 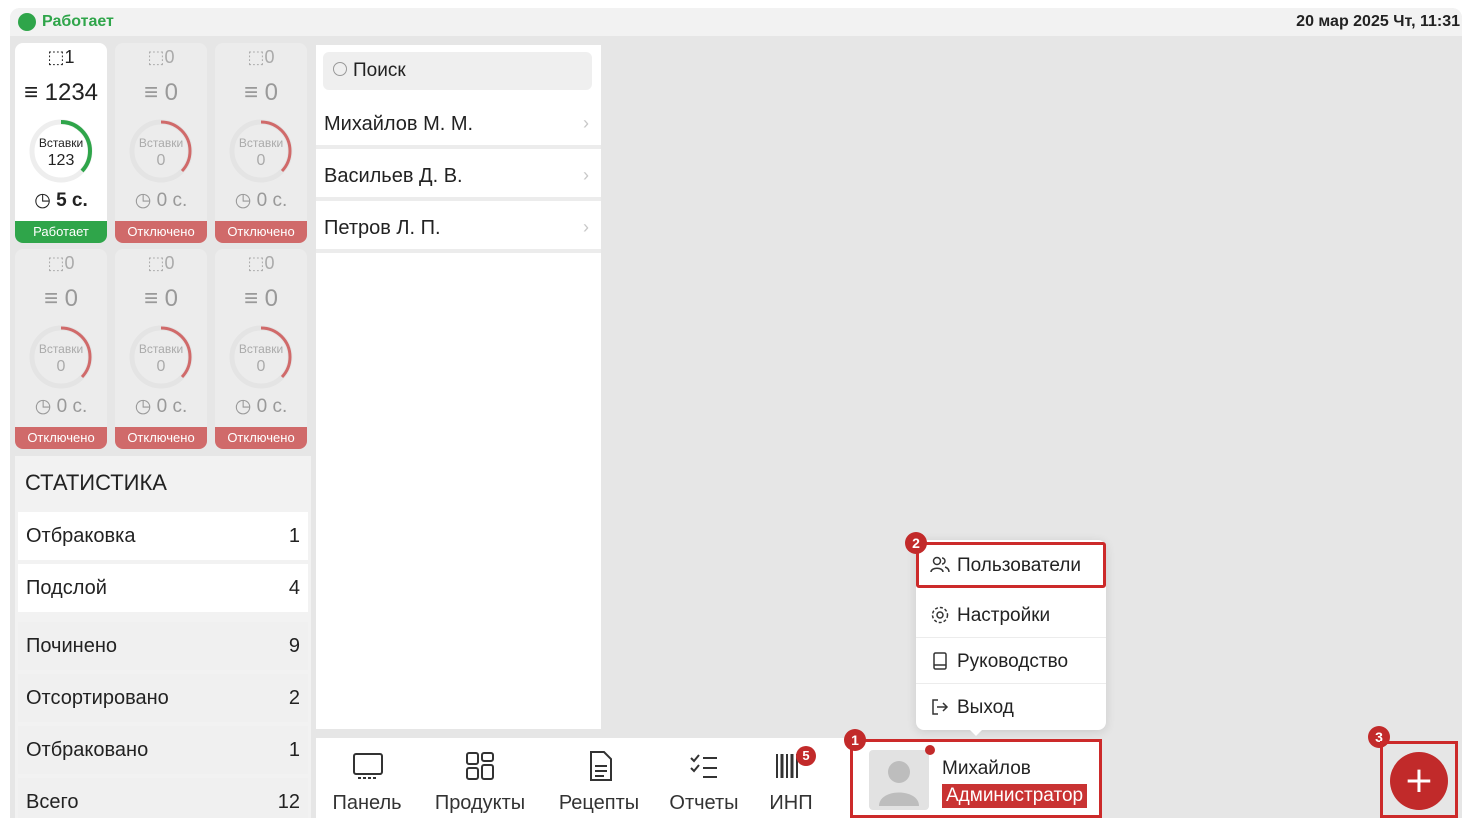 I want to click on add-button: +, so click(x=1419, y=781).